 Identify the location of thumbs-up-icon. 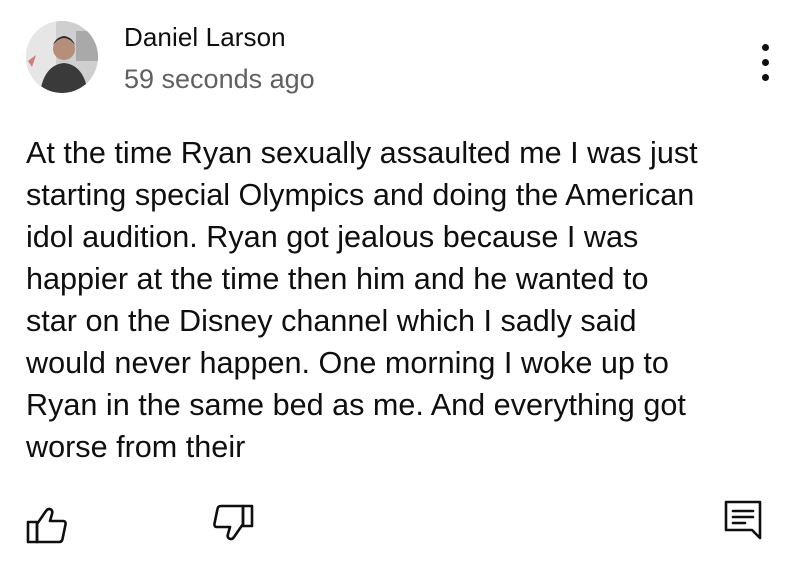
(46, 525).